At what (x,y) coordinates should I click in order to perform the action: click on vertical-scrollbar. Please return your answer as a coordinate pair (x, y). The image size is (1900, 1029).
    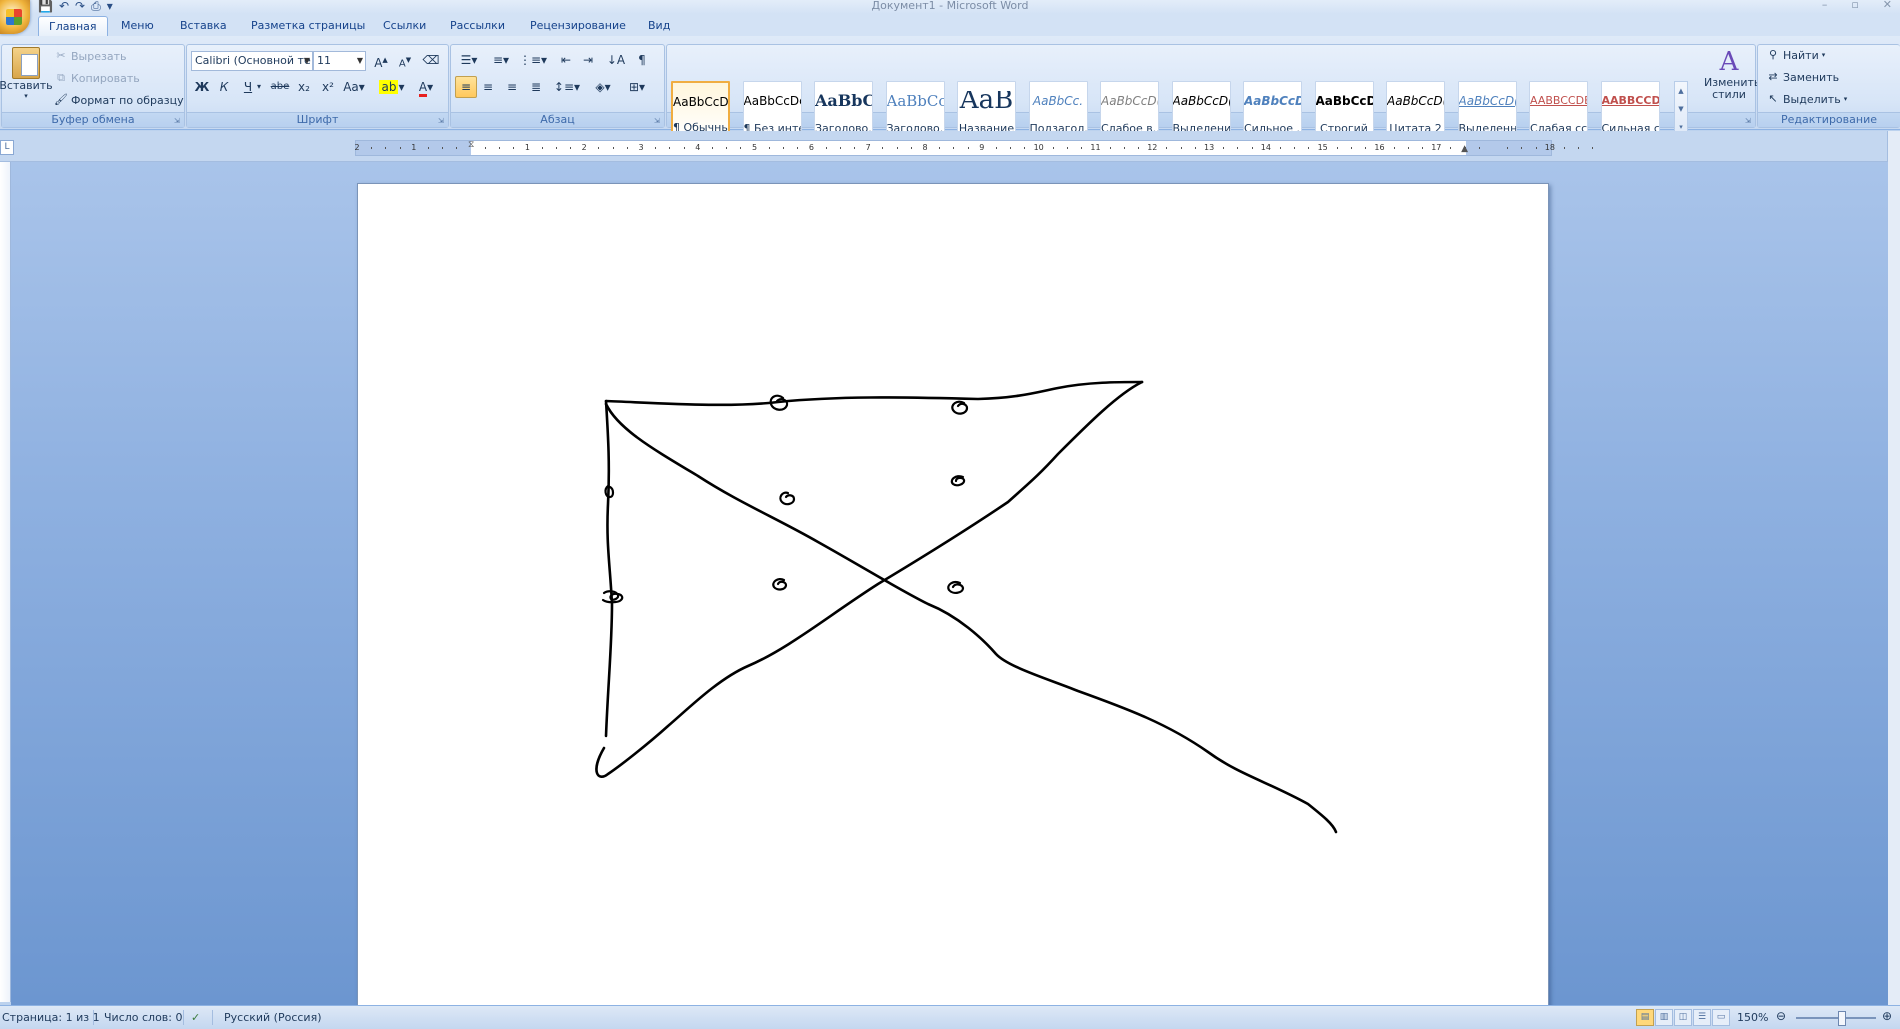
    Looking at the image, I should click on (1893, 568).